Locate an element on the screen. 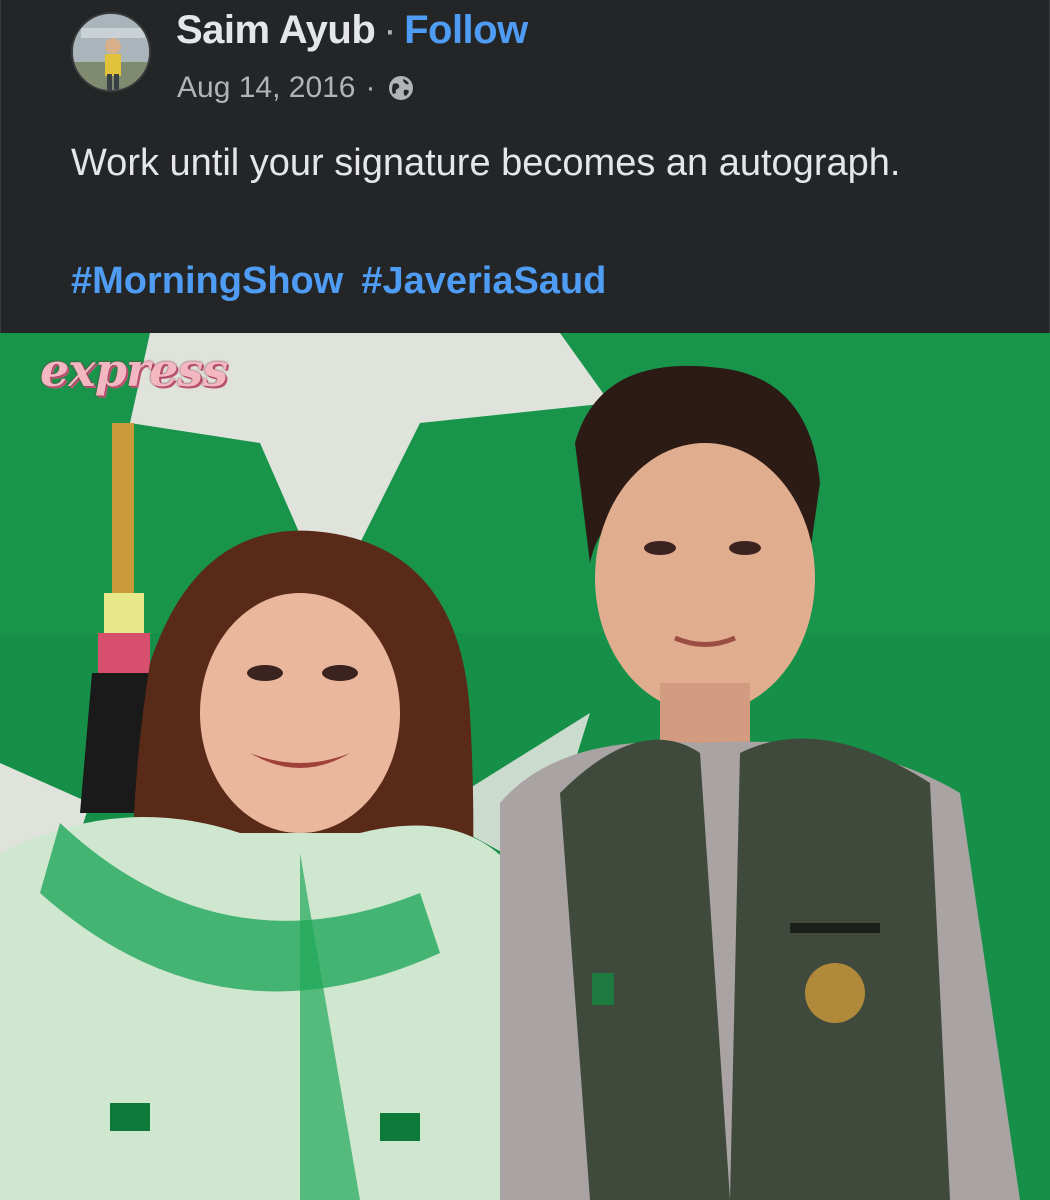  post-meta: Aug 14, 2016 · is located at coordinates (296, 88).